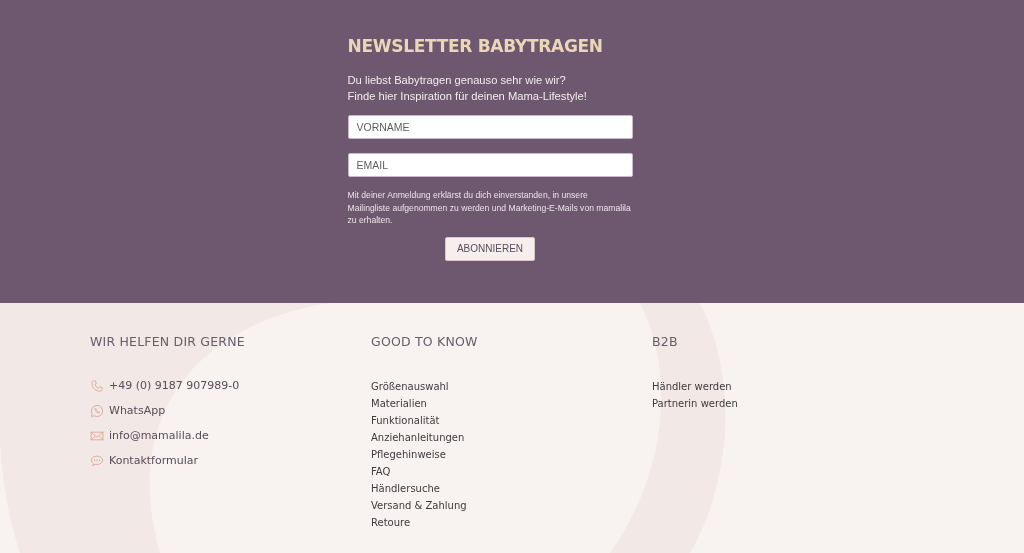  Describe the element at coordinates (174, 385) in the screenshot. I see `contact-link: +49 (0) 9187 907989-0` at that location.